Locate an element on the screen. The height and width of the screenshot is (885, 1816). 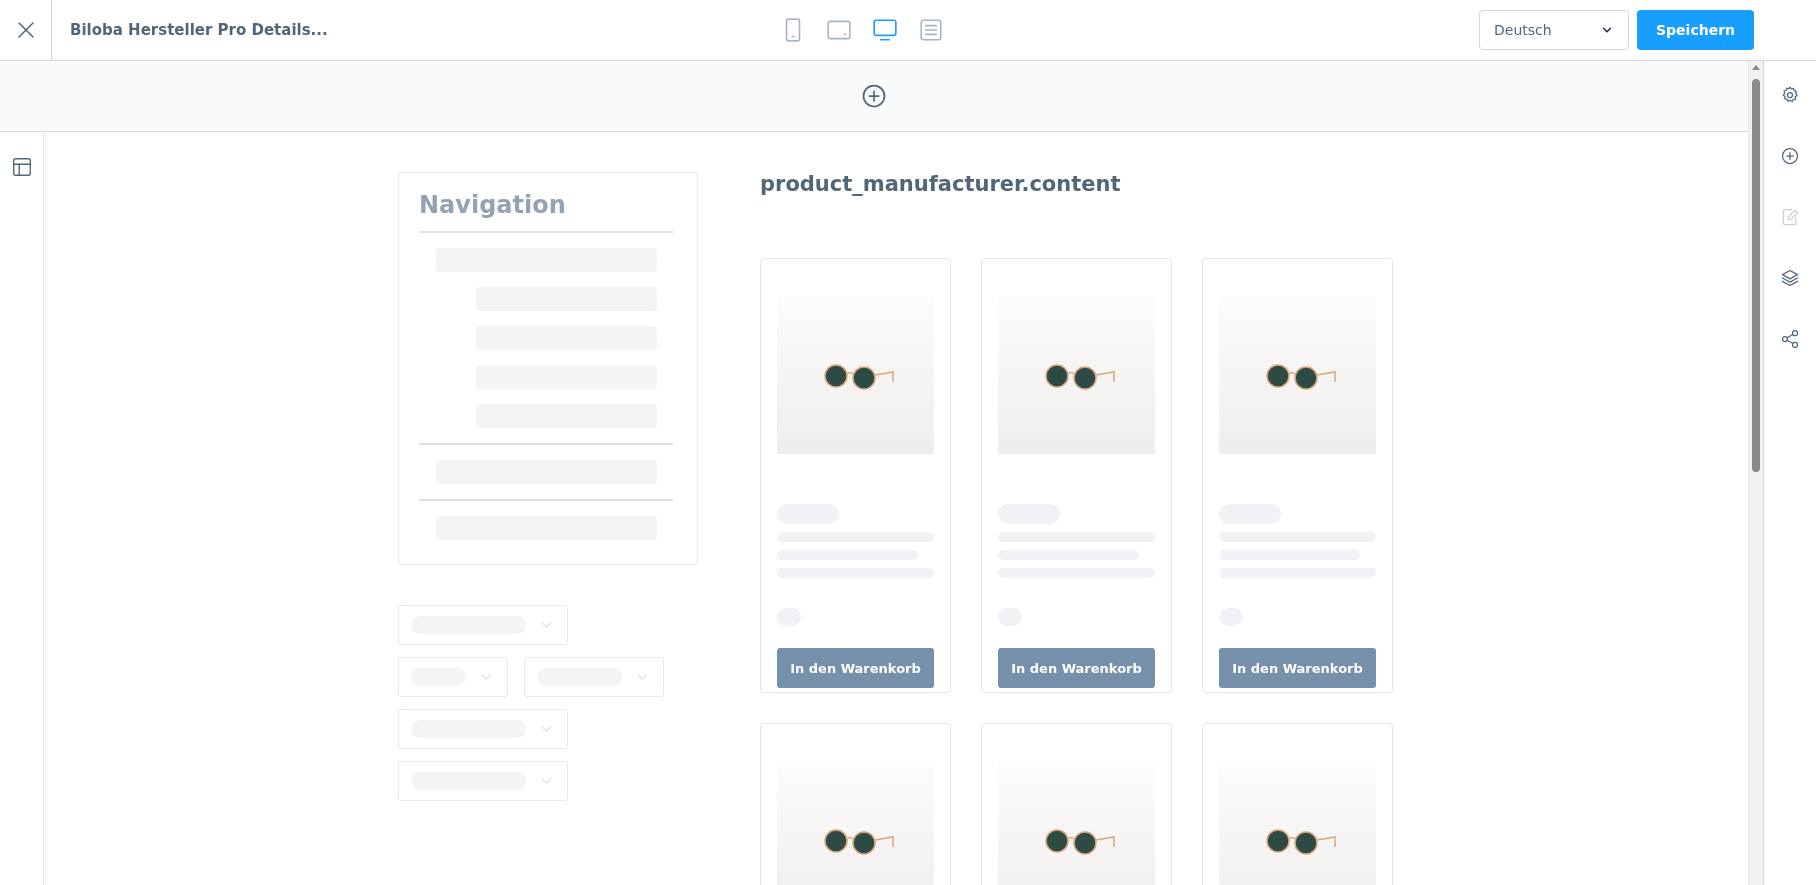
scrollbar is located at coordinates (1755, 473).